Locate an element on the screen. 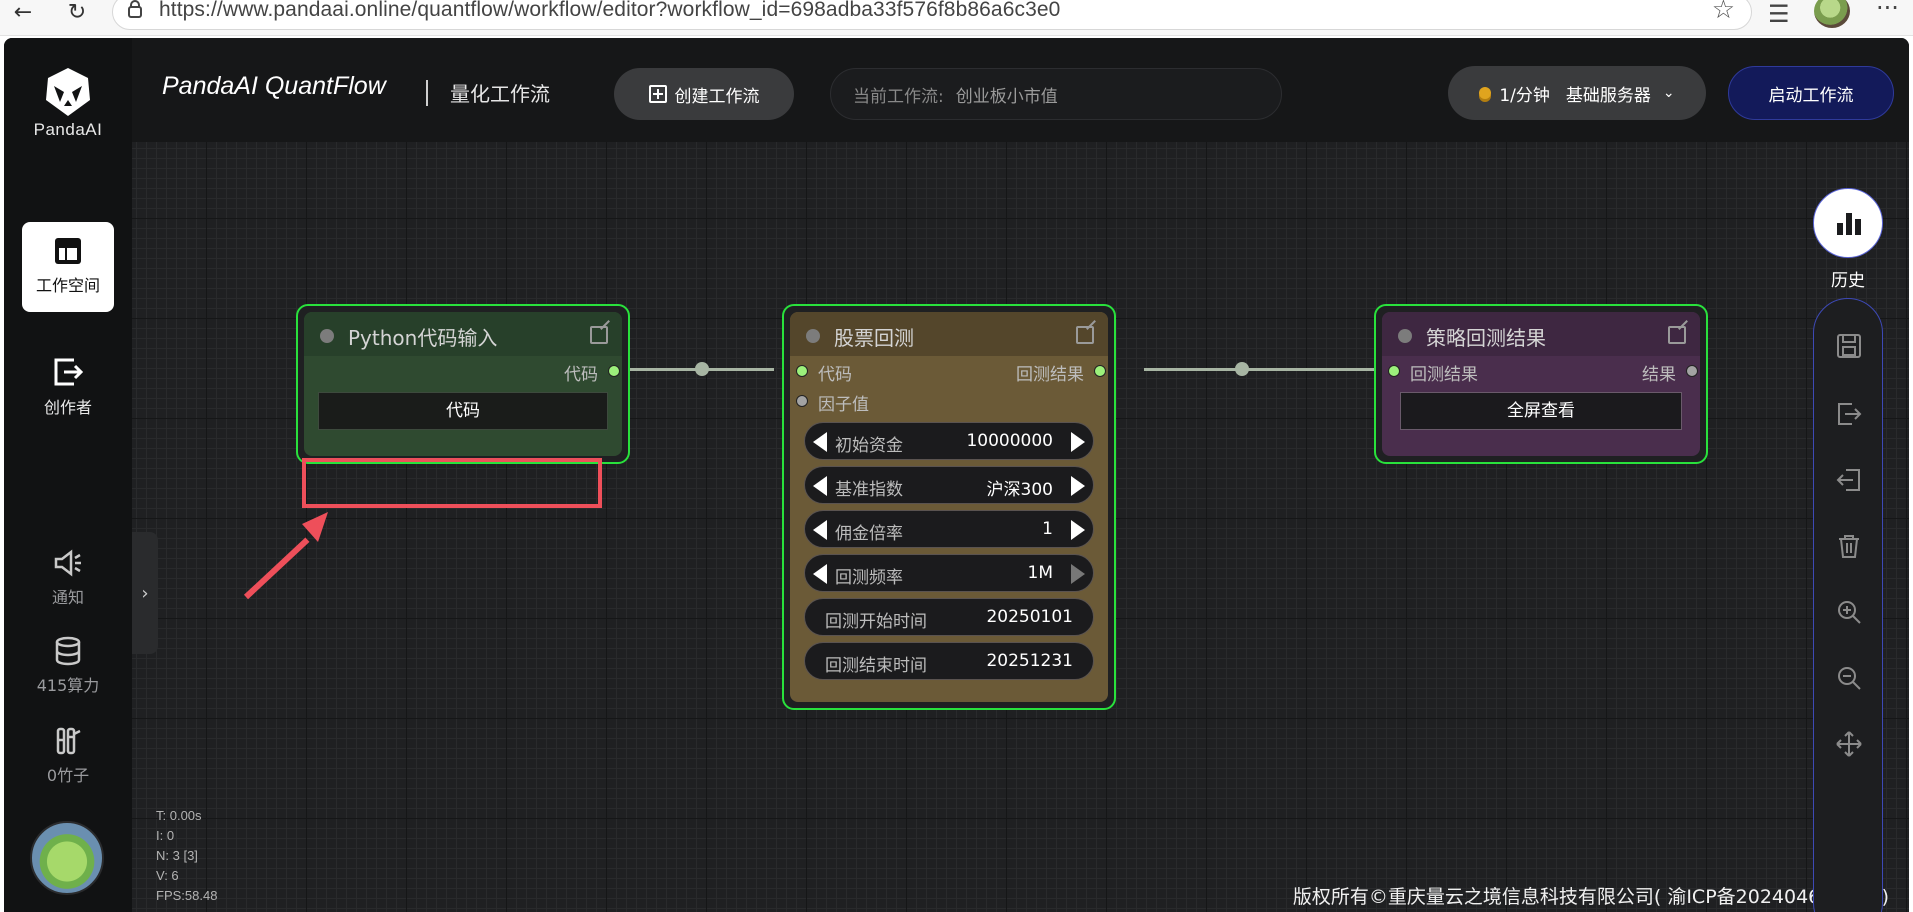 The image size is (1913, 912). canvas-toolbar is located at coordinates (1848, 605).